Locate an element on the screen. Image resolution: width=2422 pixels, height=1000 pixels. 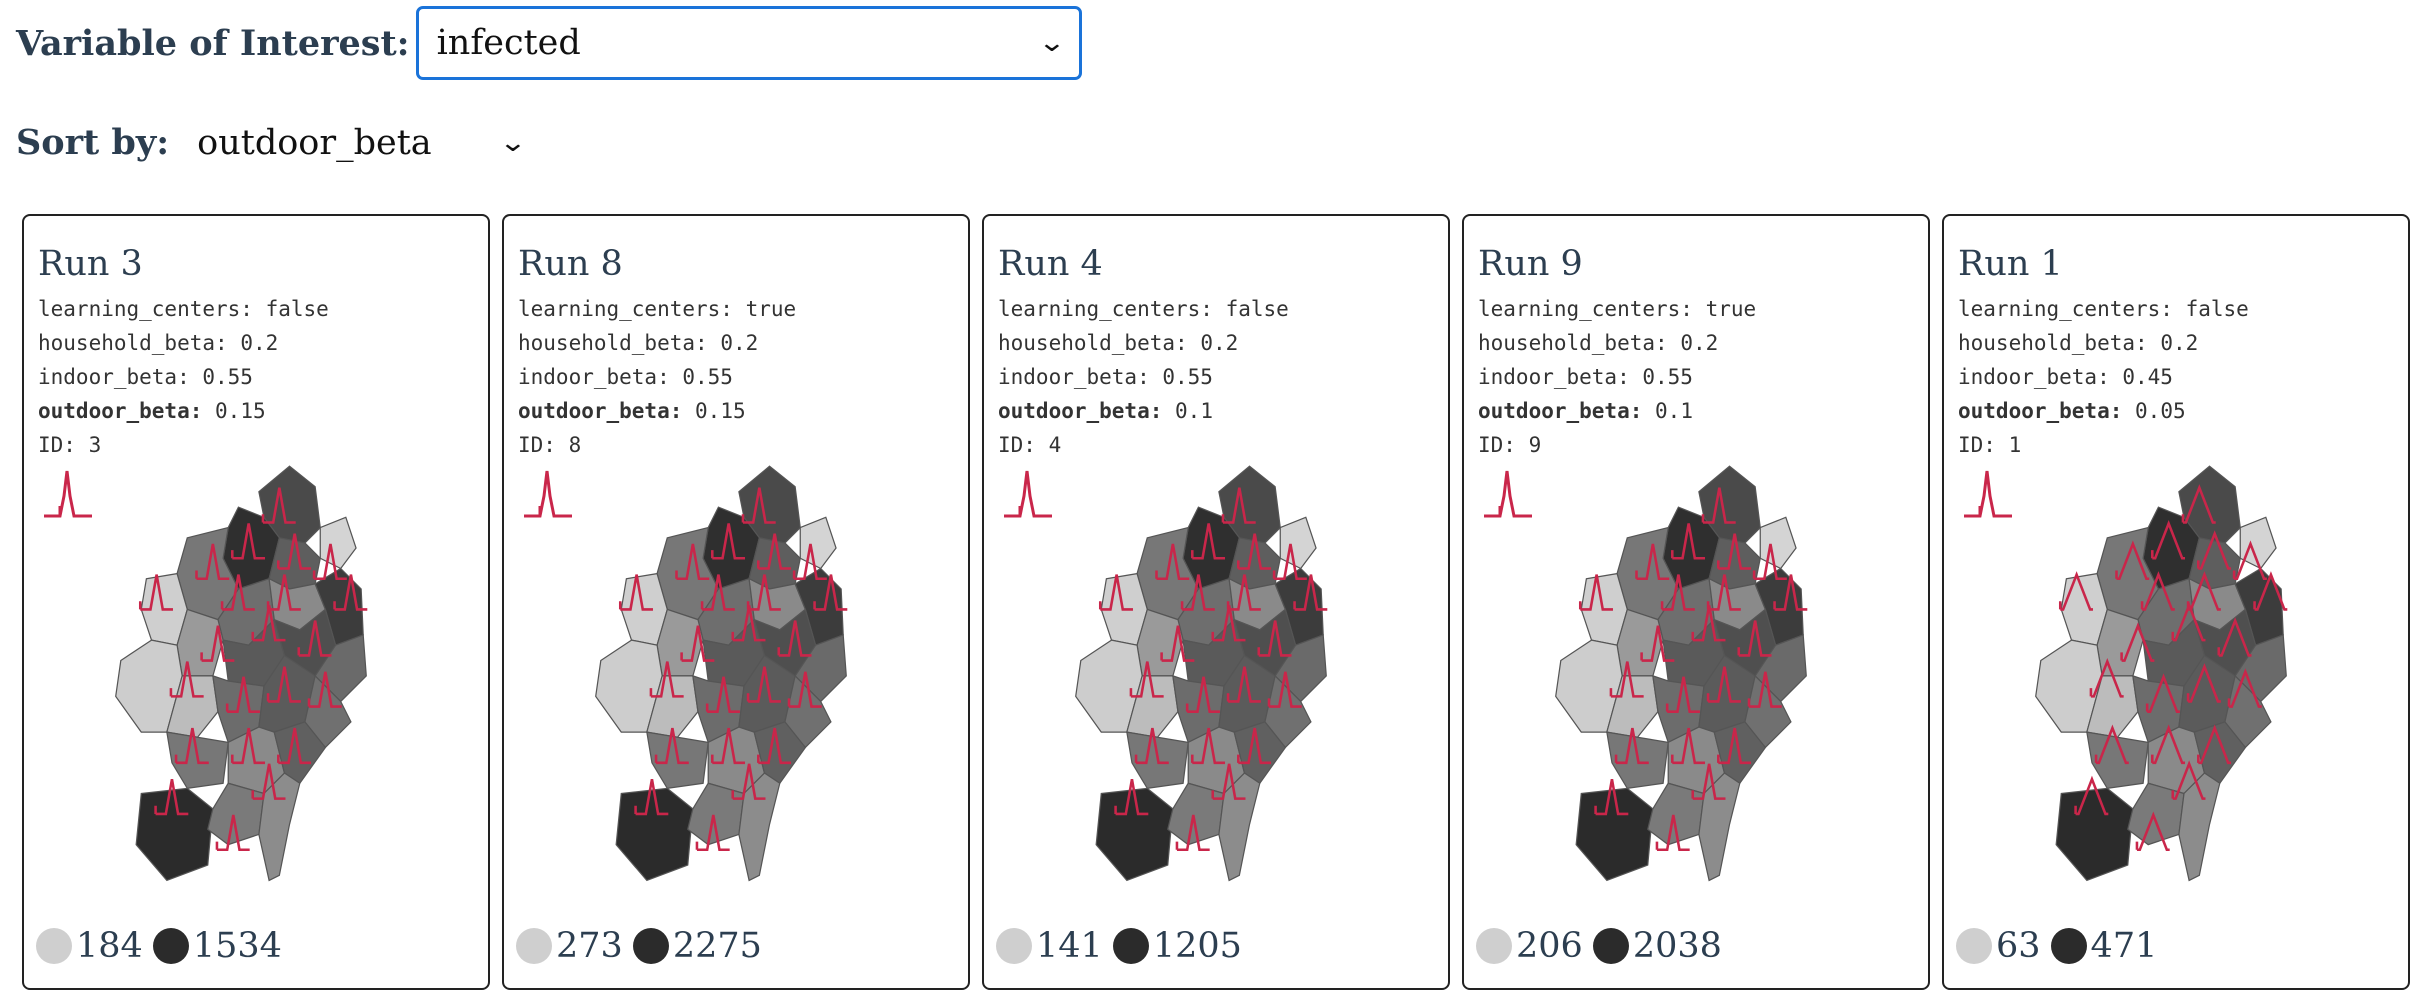
legend-max-value: 2038 is located at coordinates (1677, 946).